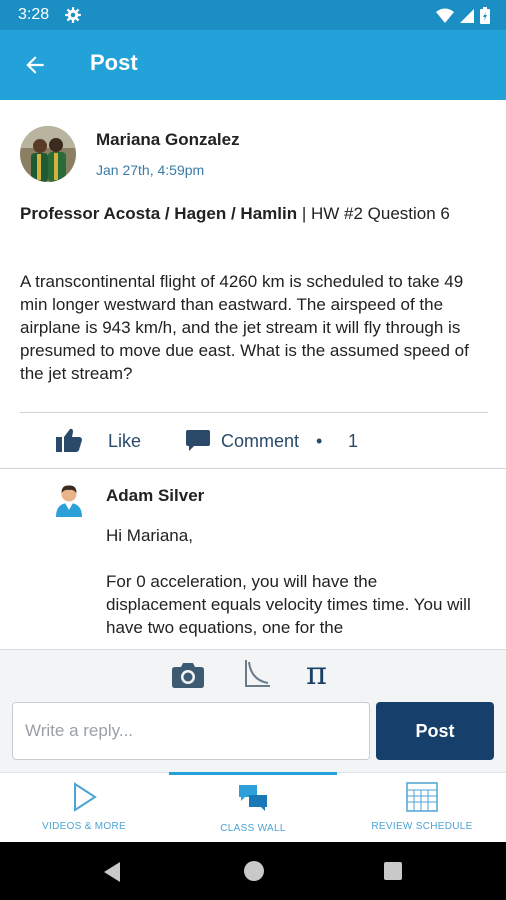  Describe the element at coordinates (393, 871) in the screenshot. I see `system-recents-icon` at that location.